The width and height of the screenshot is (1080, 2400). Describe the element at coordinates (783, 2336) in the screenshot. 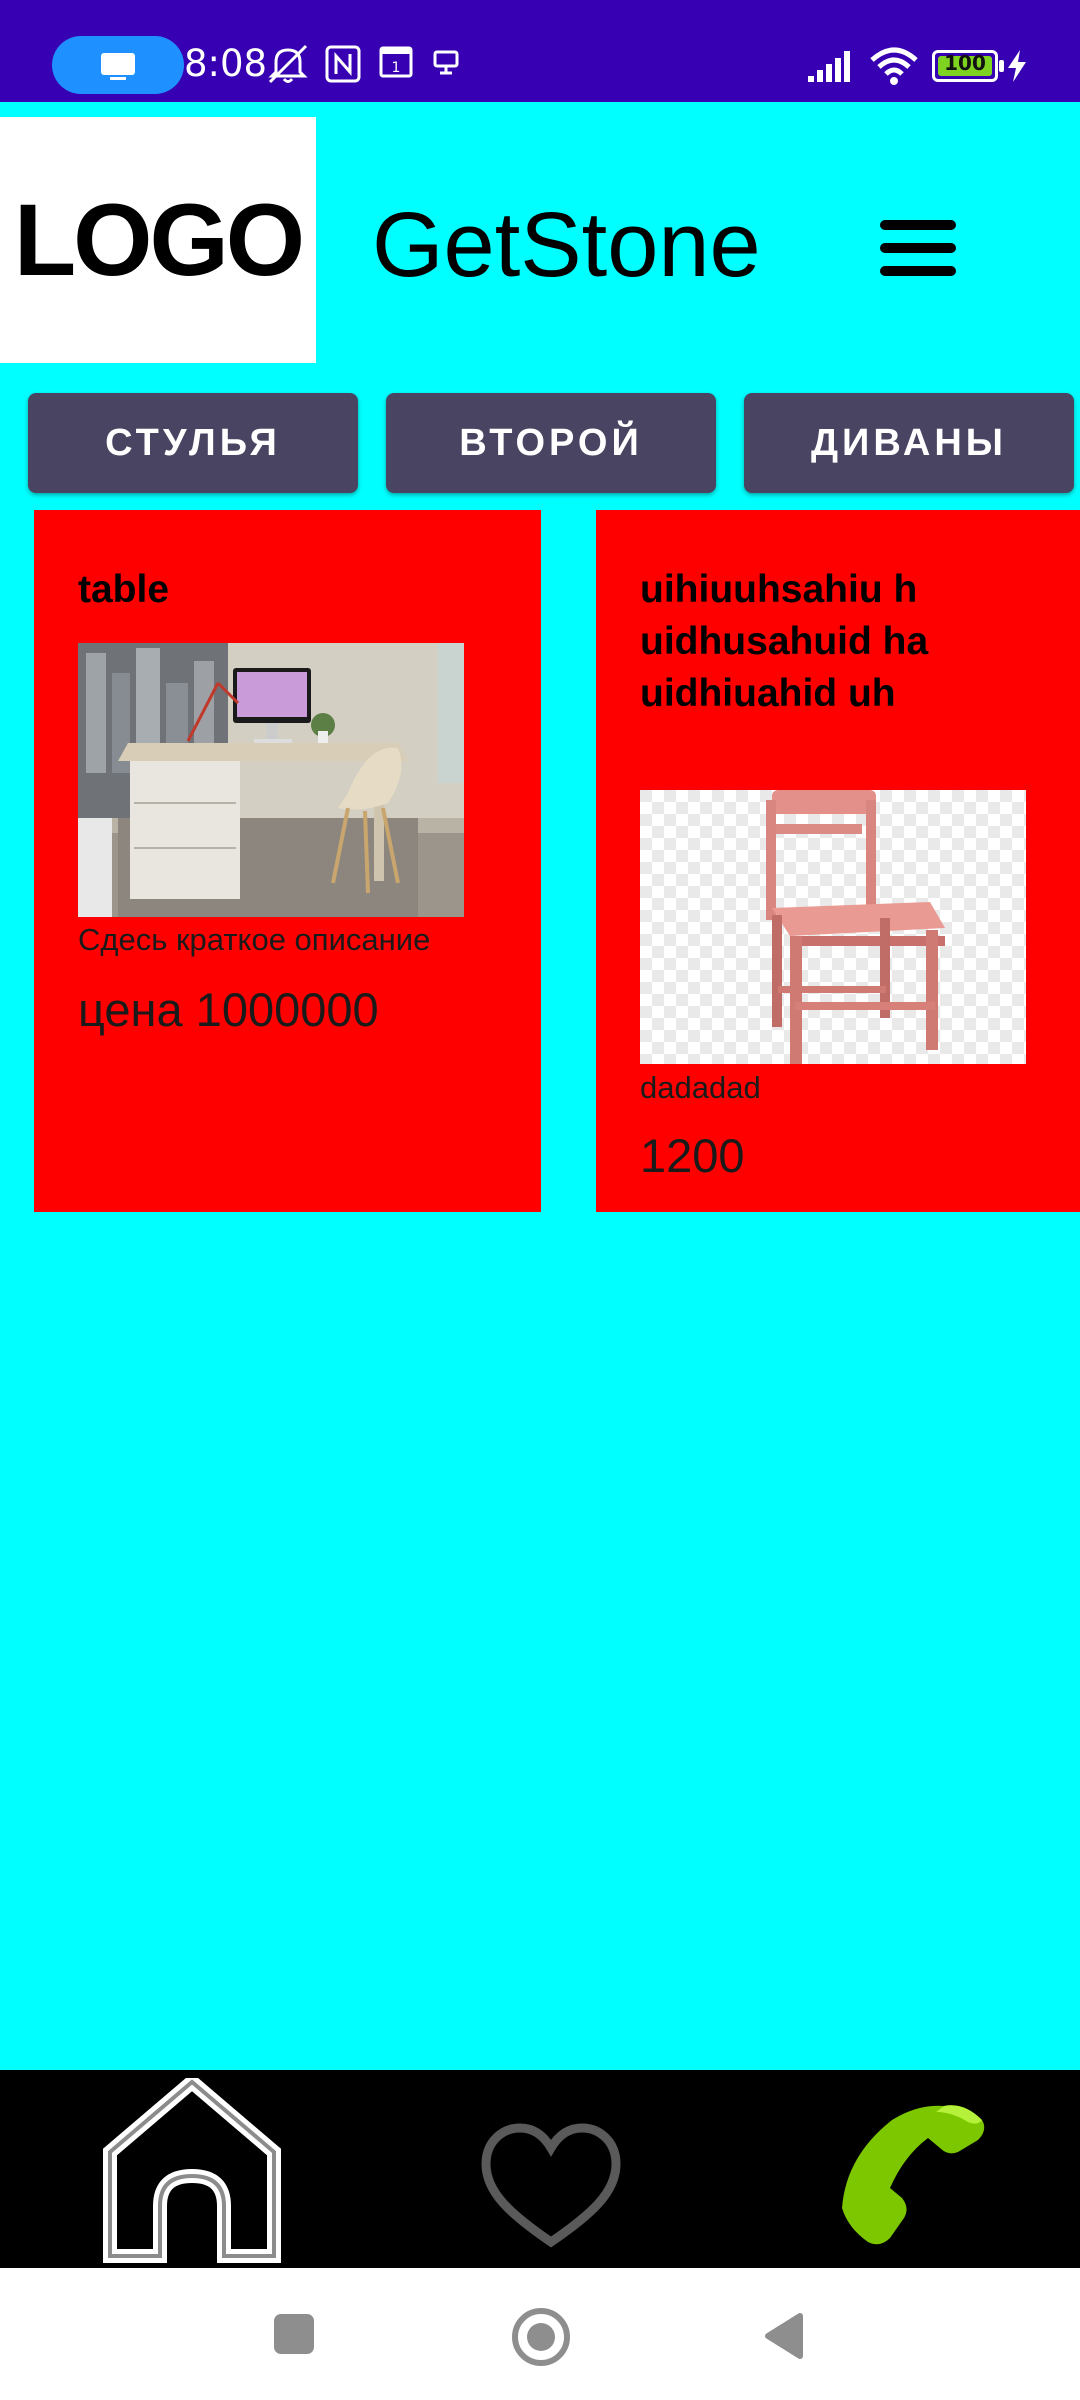

I see `back-icon` at that location.